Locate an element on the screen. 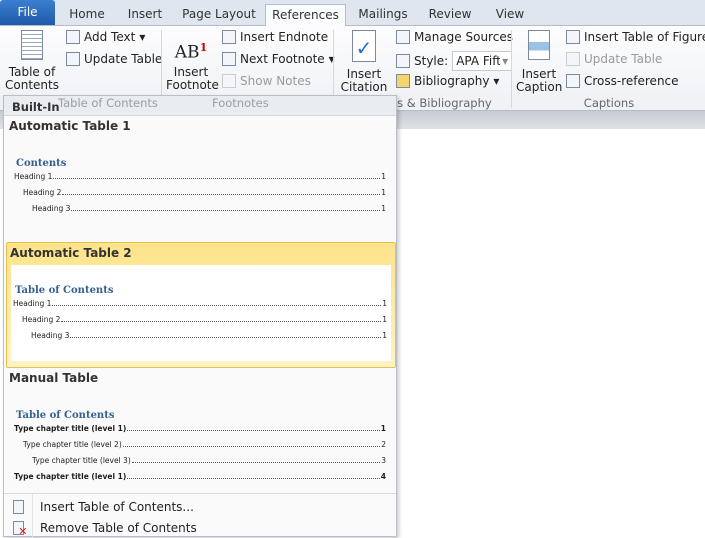 The height and width of the screenshot is (538, 705). group-label-captions: Captions is located at coordinates (609, 103).